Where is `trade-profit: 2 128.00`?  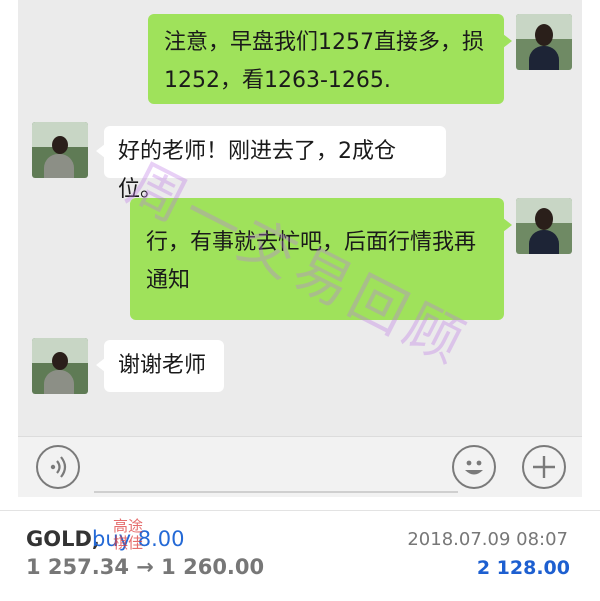
trade-profit: 2 128.00 is located at coordinates (523, 568).